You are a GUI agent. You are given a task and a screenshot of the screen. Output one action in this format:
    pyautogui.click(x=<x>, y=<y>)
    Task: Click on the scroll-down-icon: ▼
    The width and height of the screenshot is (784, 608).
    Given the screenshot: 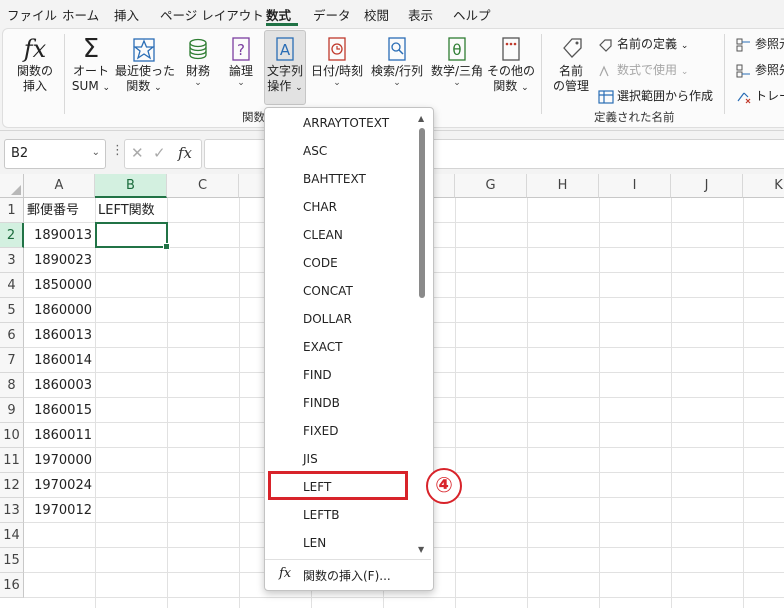 What is the action you would take?
    pyautogui.click(x=421, y=549)
    